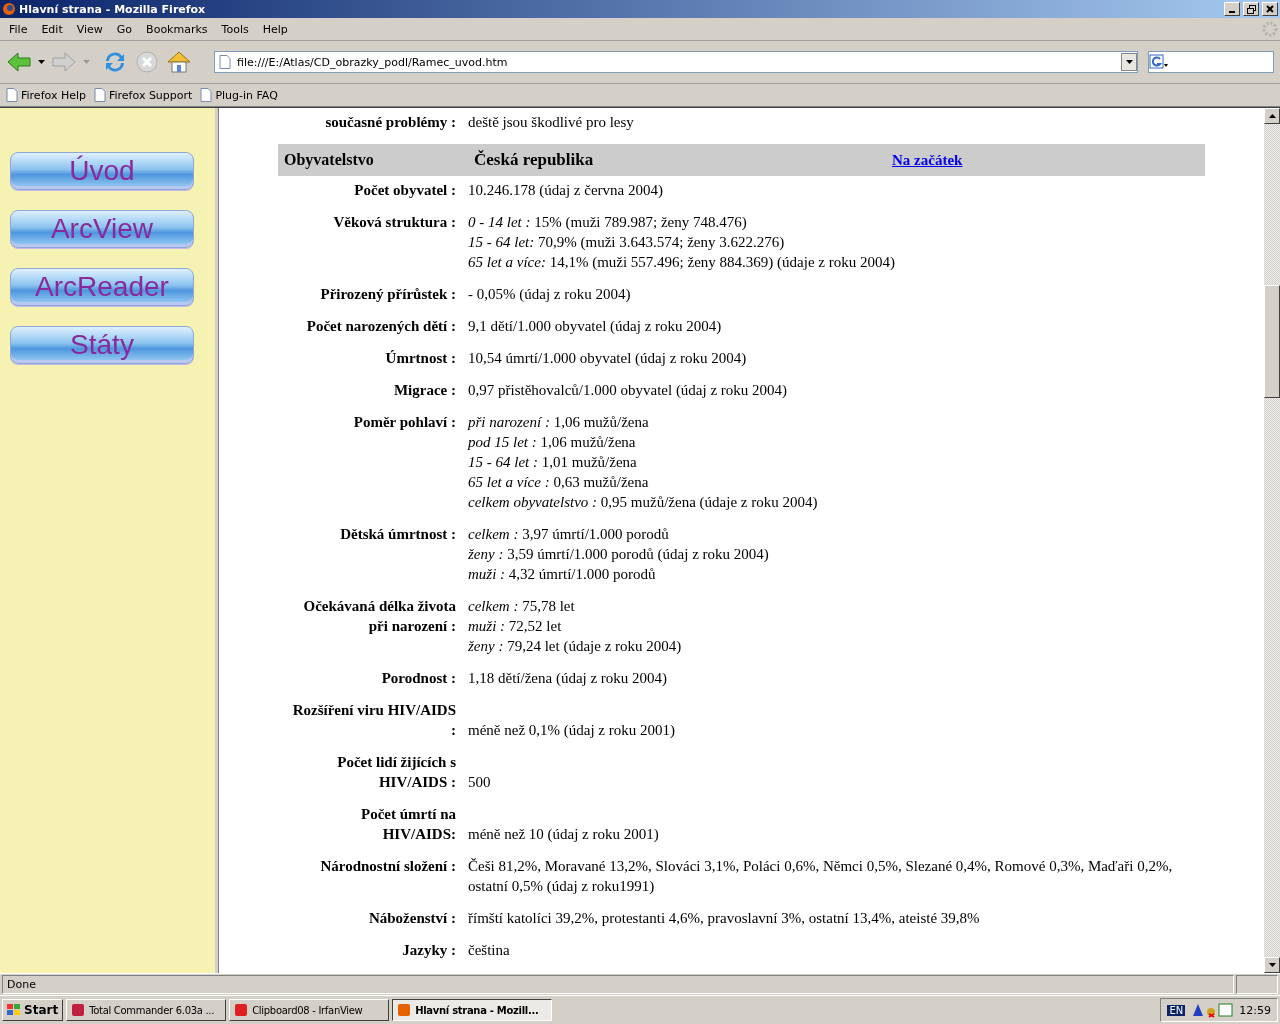  I want to click on scroll-up-button, so click(1272, 116).